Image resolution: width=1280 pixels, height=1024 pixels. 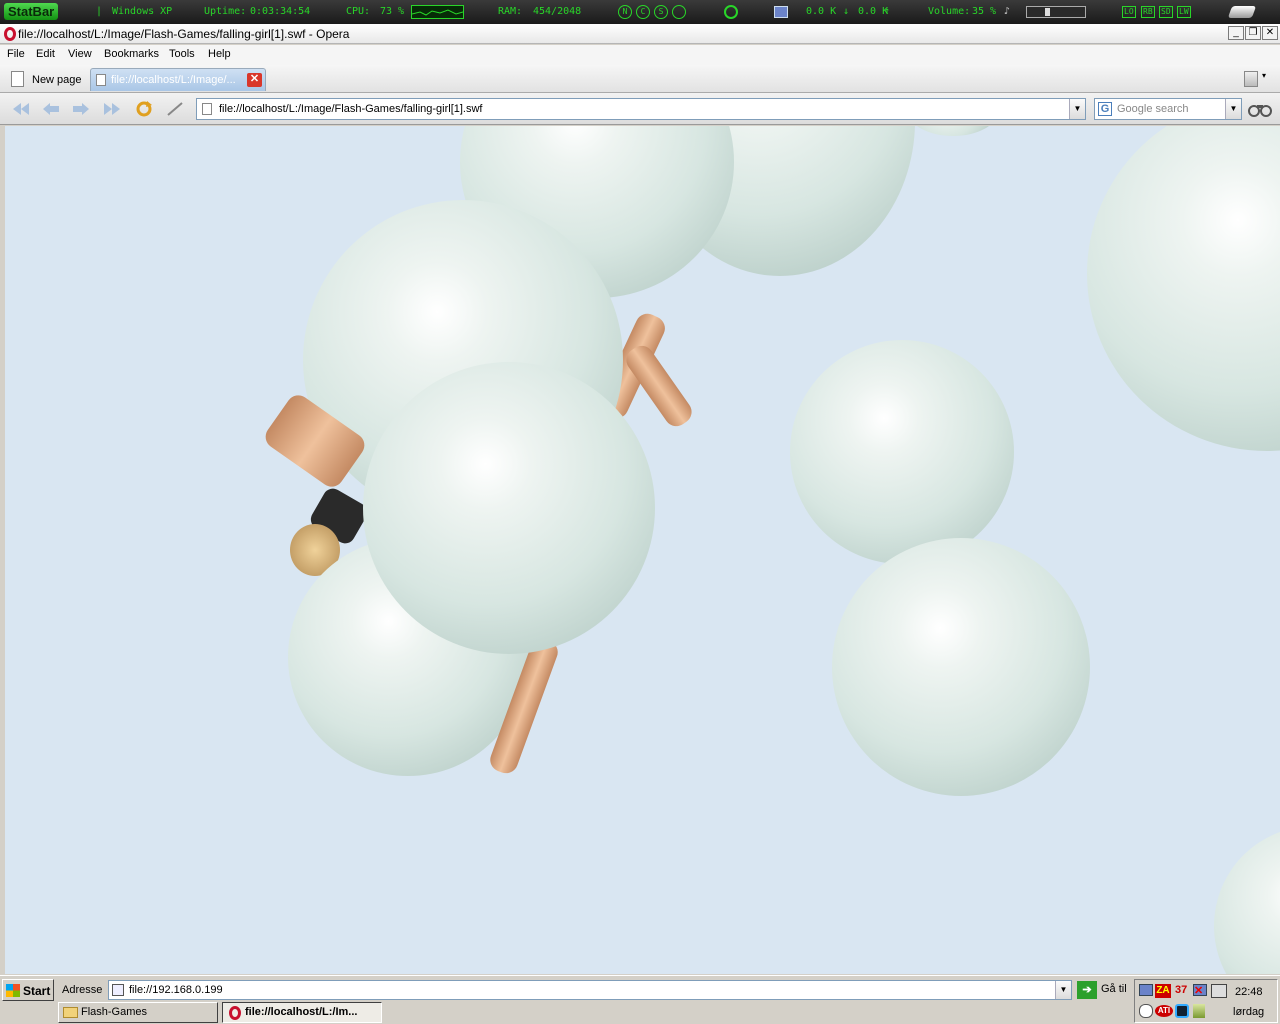 I want to click on arrow-up-icon: ↑, so click(x=887, y=11).